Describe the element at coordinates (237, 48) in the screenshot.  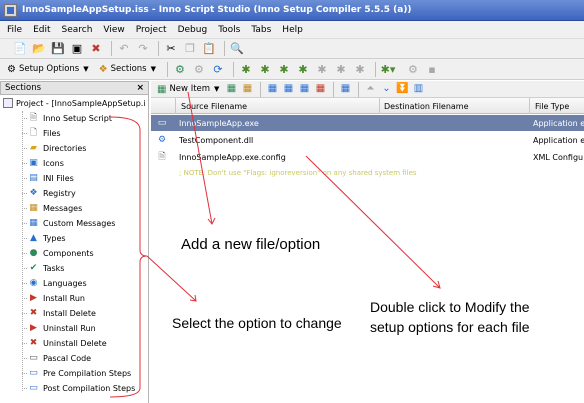
I see `find-icon: 🔍` at that location.